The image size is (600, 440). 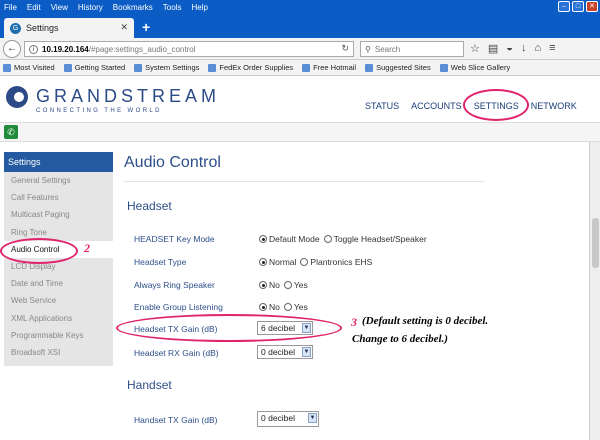 What do you see at coordinates (34, 7) in the screenshot?
I see `menu-edit: Edit` at bounding box center [34, 7].